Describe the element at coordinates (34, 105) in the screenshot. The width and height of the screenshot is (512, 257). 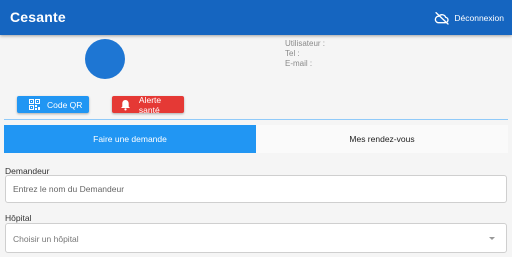
I see `qr-code-icon` at that location.